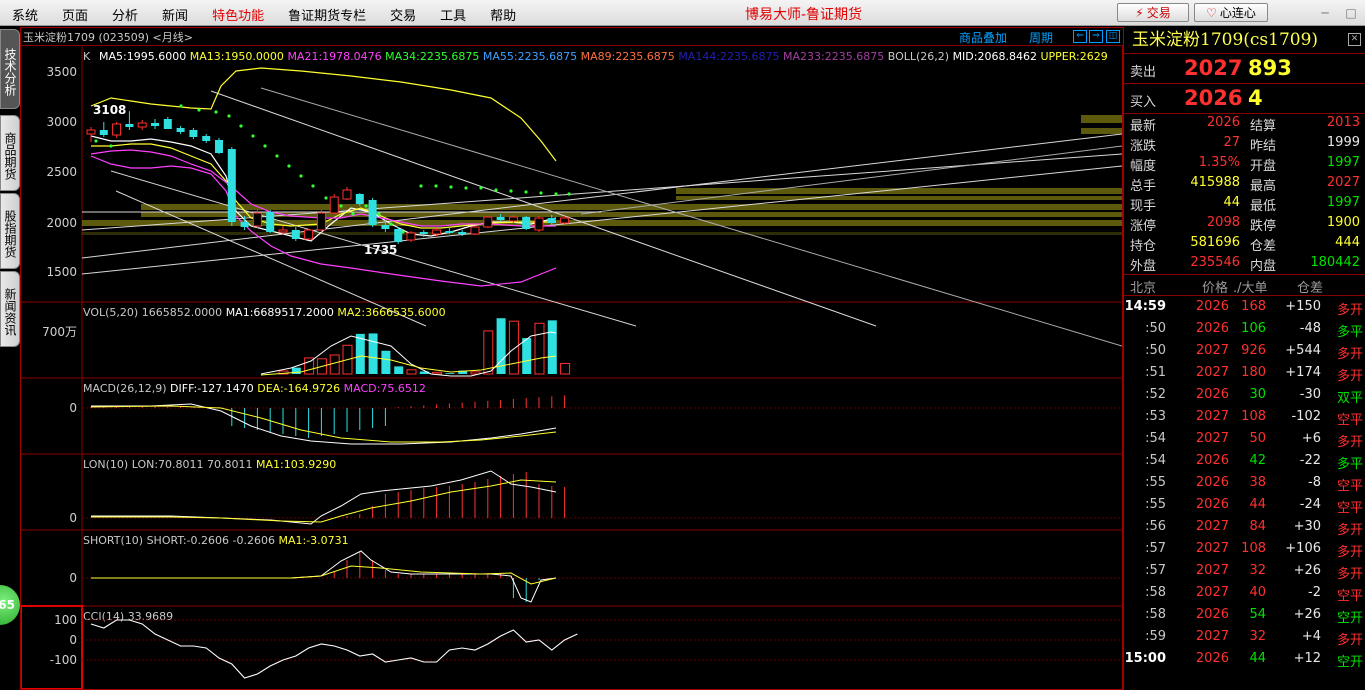  I want to click on maximize-icon: □, so click(1351, 13).